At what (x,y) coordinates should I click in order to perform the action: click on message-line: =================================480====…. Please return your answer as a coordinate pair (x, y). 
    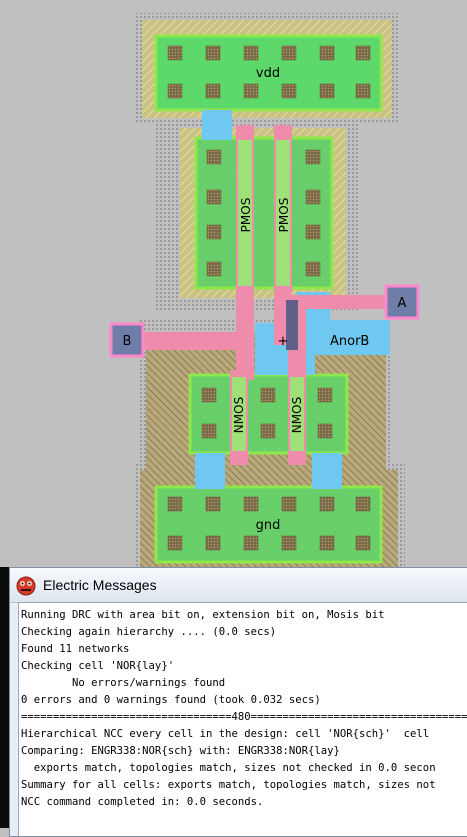
    Looking at the image, I should click on (244, 717).